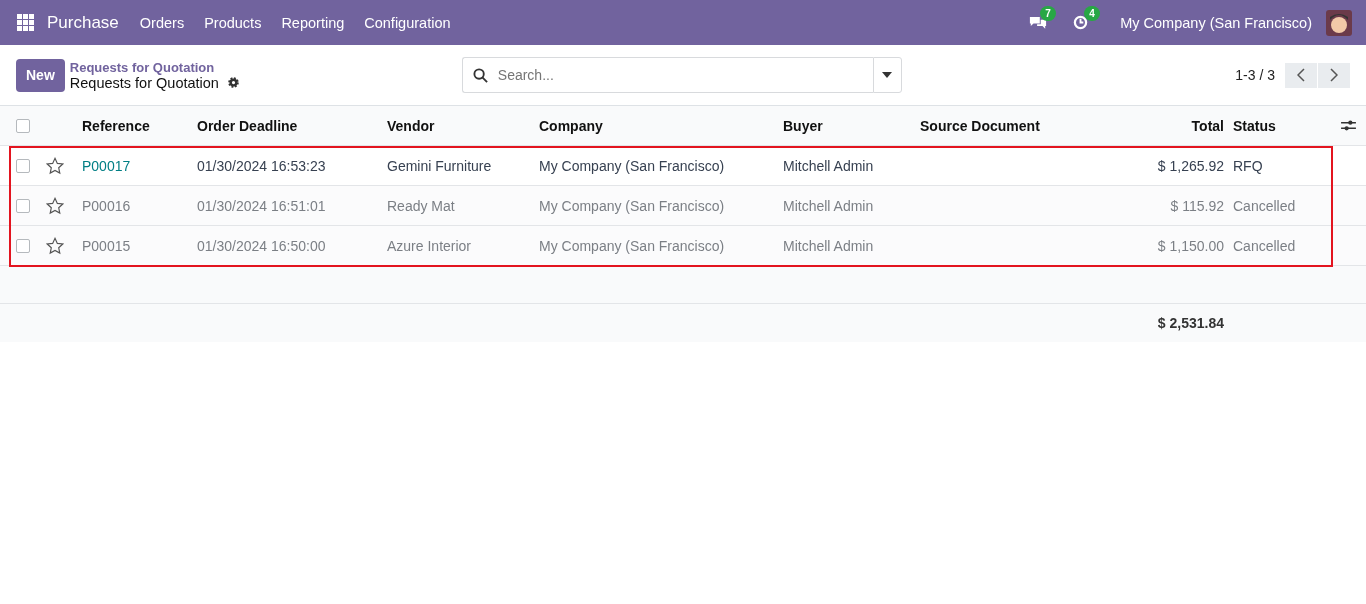  I want to click on chevron-left-icon, so click(1301, 75).